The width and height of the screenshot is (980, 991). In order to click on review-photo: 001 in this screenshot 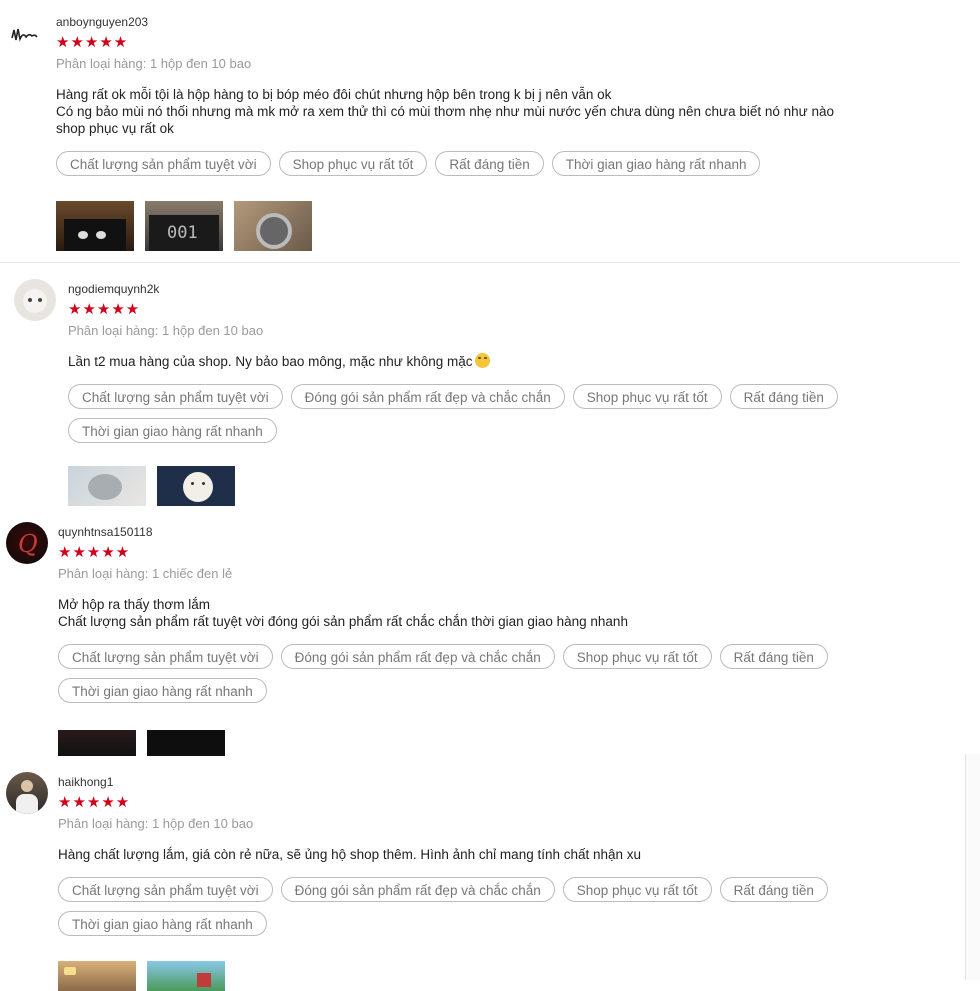, I will do `click(184, 226)`.